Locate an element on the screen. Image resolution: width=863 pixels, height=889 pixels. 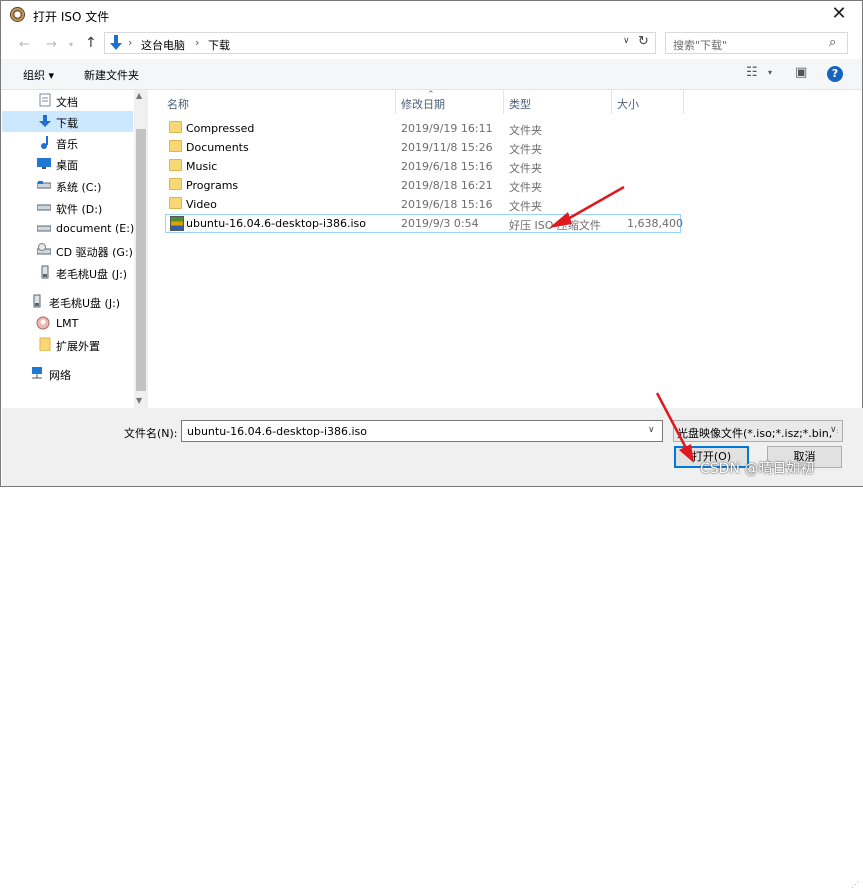
download-icon is located at coordinates (45, 121).